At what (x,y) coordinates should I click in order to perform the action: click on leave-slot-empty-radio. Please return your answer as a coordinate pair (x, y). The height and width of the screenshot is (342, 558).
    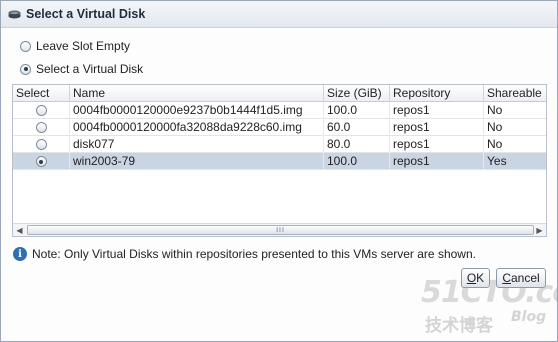
    Looking at the image, I should click on (25, 46).